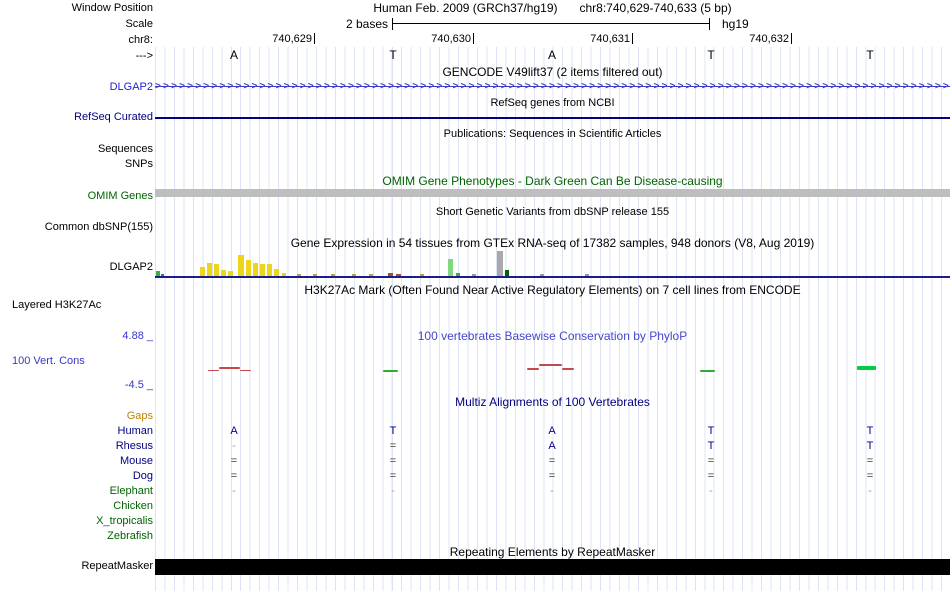 The height and width of the screenshot is (591, 950). Describe the element at coordinates (137, 336) in the screenshot. I see `track-label-4-88: 4.88 _` at that location.